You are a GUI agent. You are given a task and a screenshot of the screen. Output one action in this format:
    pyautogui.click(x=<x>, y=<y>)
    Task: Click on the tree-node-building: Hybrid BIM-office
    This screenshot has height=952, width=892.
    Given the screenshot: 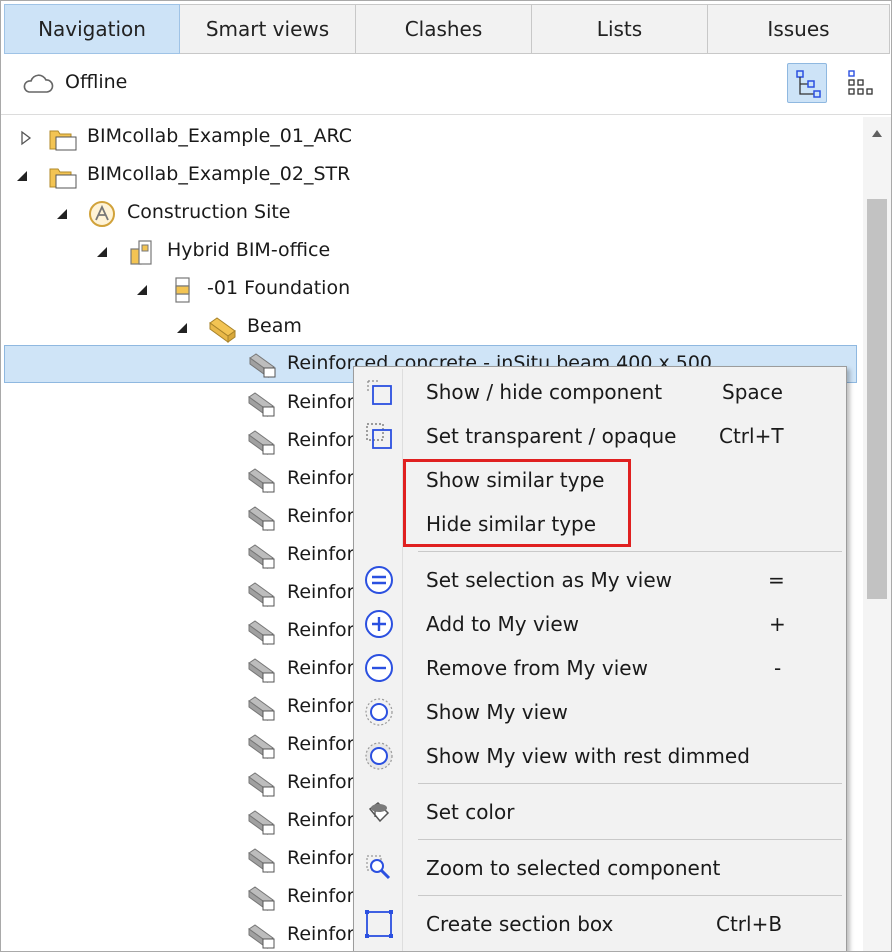 What is the action you would take?
    pyautogui.click(x=432, y=252)
    